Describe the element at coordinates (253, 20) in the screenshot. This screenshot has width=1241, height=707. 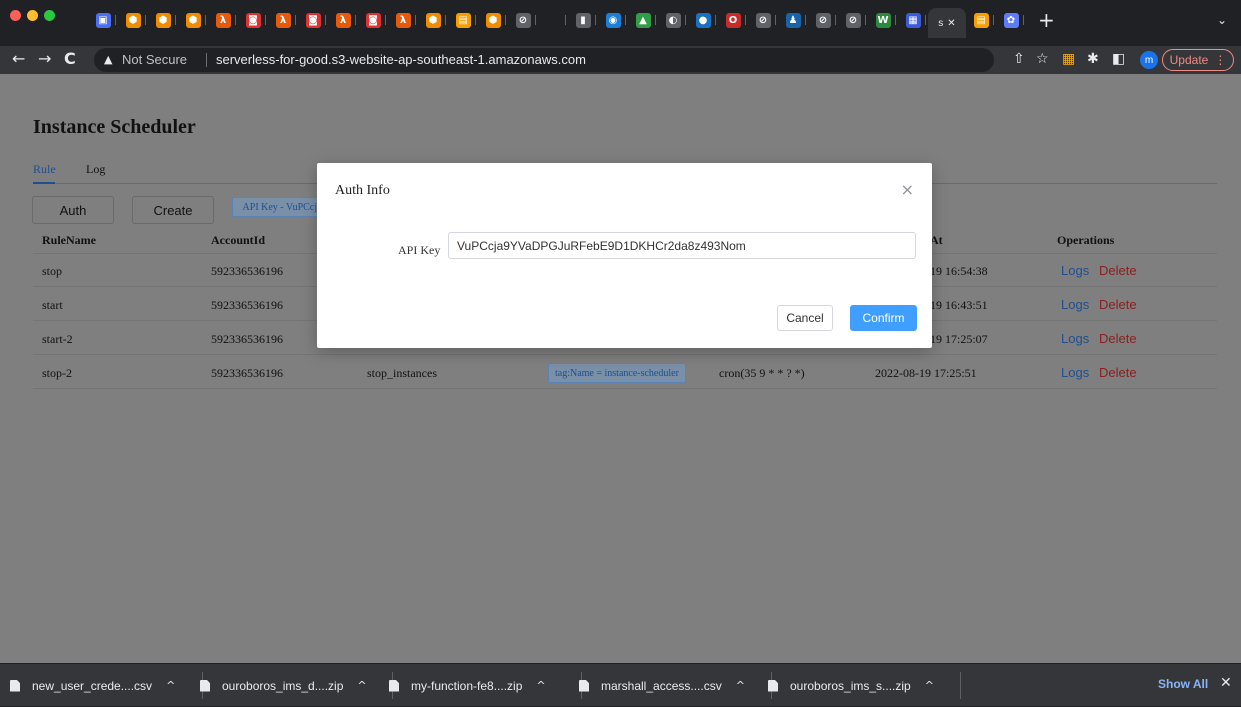
I see `browser-tab-5: ◙` at that location.